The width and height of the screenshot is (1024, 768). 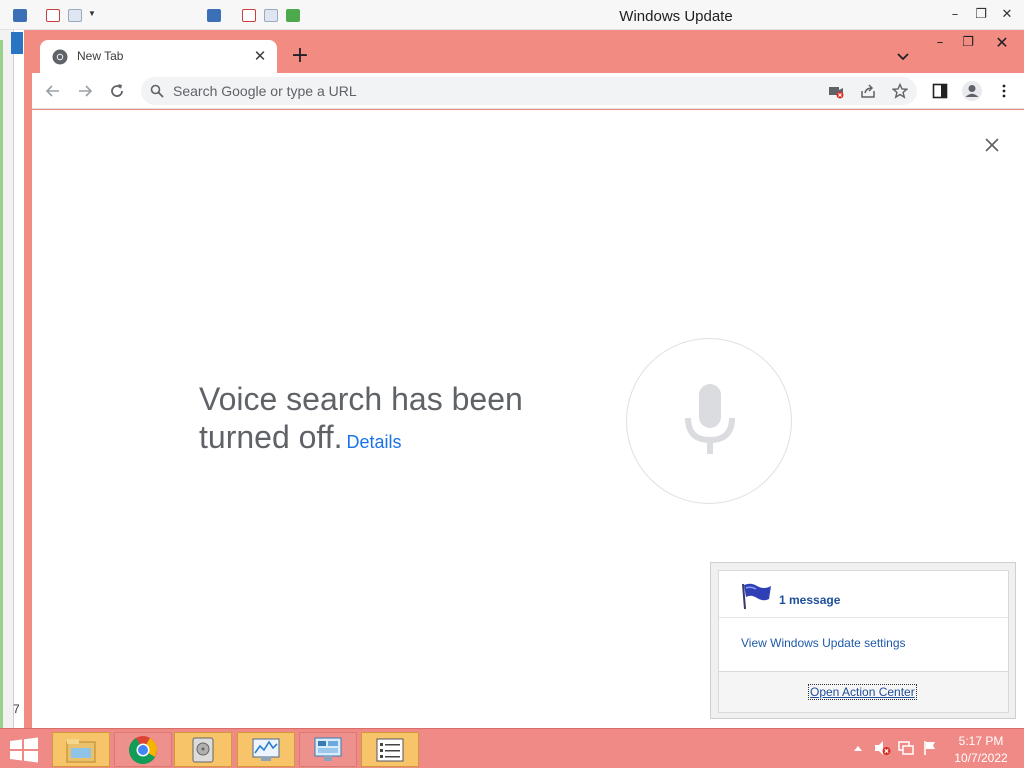 I want to click on bg-minimize-button: –, so click(x=955, y=15).